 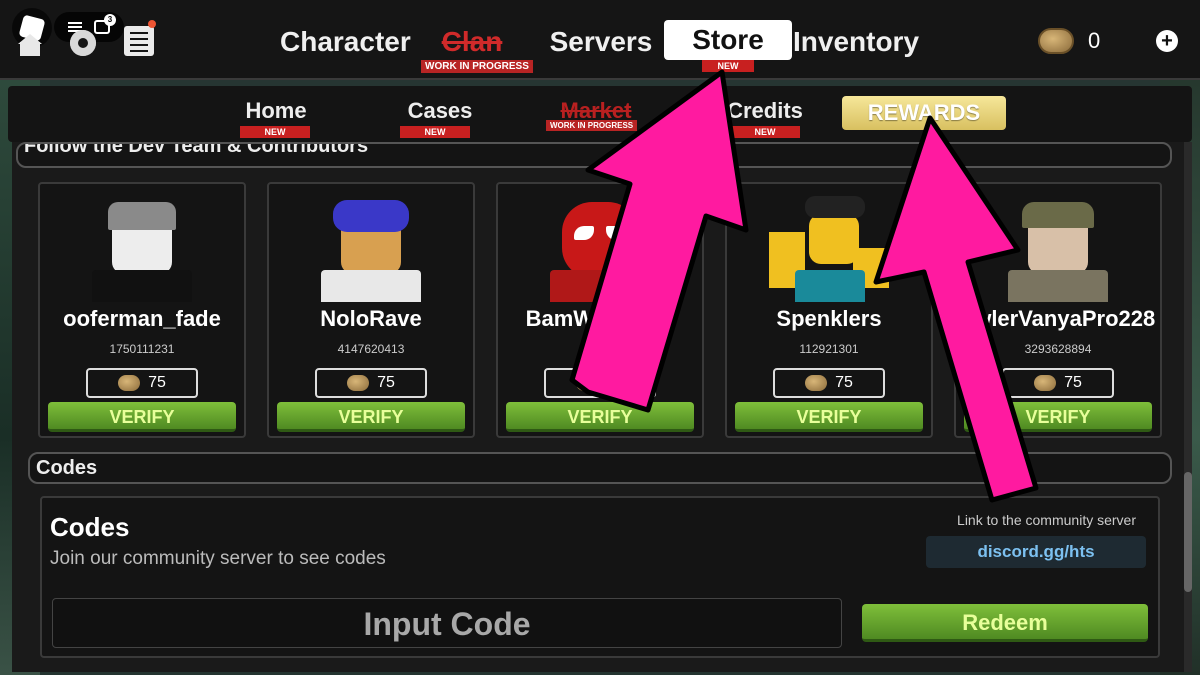 What do you see at coordinates (196, 149) in the screenshot?
I see `follow-section-title: Follow the Dev Team & Contributors` at bounding box center [196, 149].